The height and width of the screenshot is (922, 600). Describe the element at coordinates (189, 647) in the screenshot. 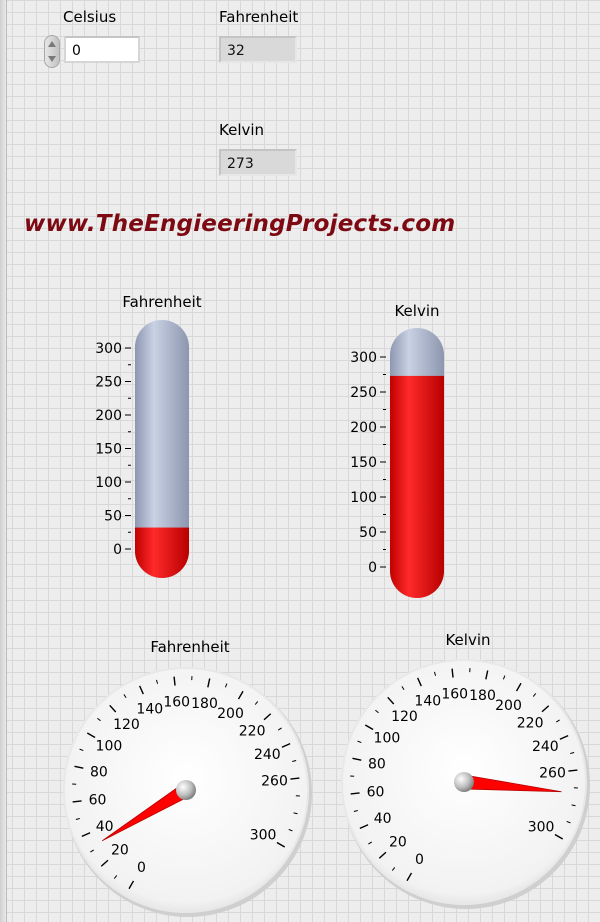

I see `gauge-title: Fahrenheit` at that location.